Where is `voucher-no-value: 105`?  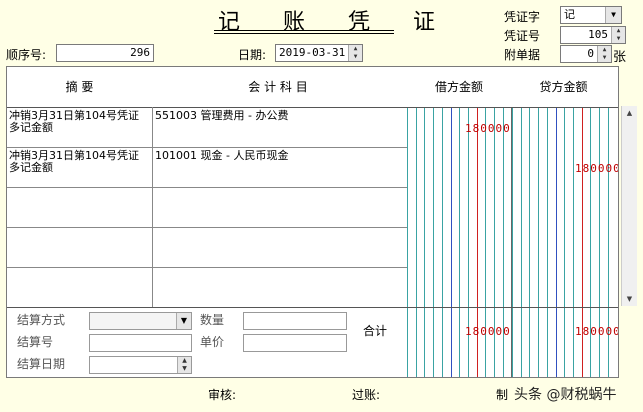
voucher-no-value: 105 is located at coordinates (598, 34).